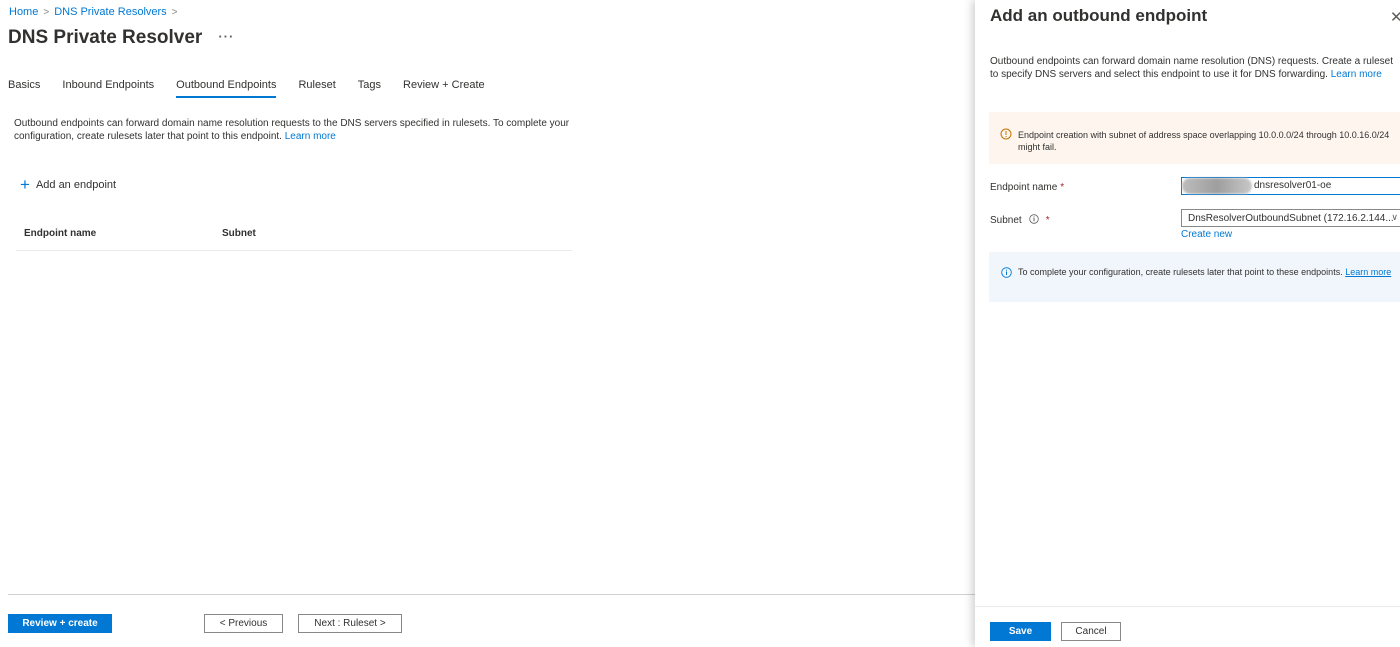 This screenshot has height=647, width=1400. Describe the element at coordinates (1206, 234) in the screenshot. I see `create-new-subnet-link: Create new` at that location.